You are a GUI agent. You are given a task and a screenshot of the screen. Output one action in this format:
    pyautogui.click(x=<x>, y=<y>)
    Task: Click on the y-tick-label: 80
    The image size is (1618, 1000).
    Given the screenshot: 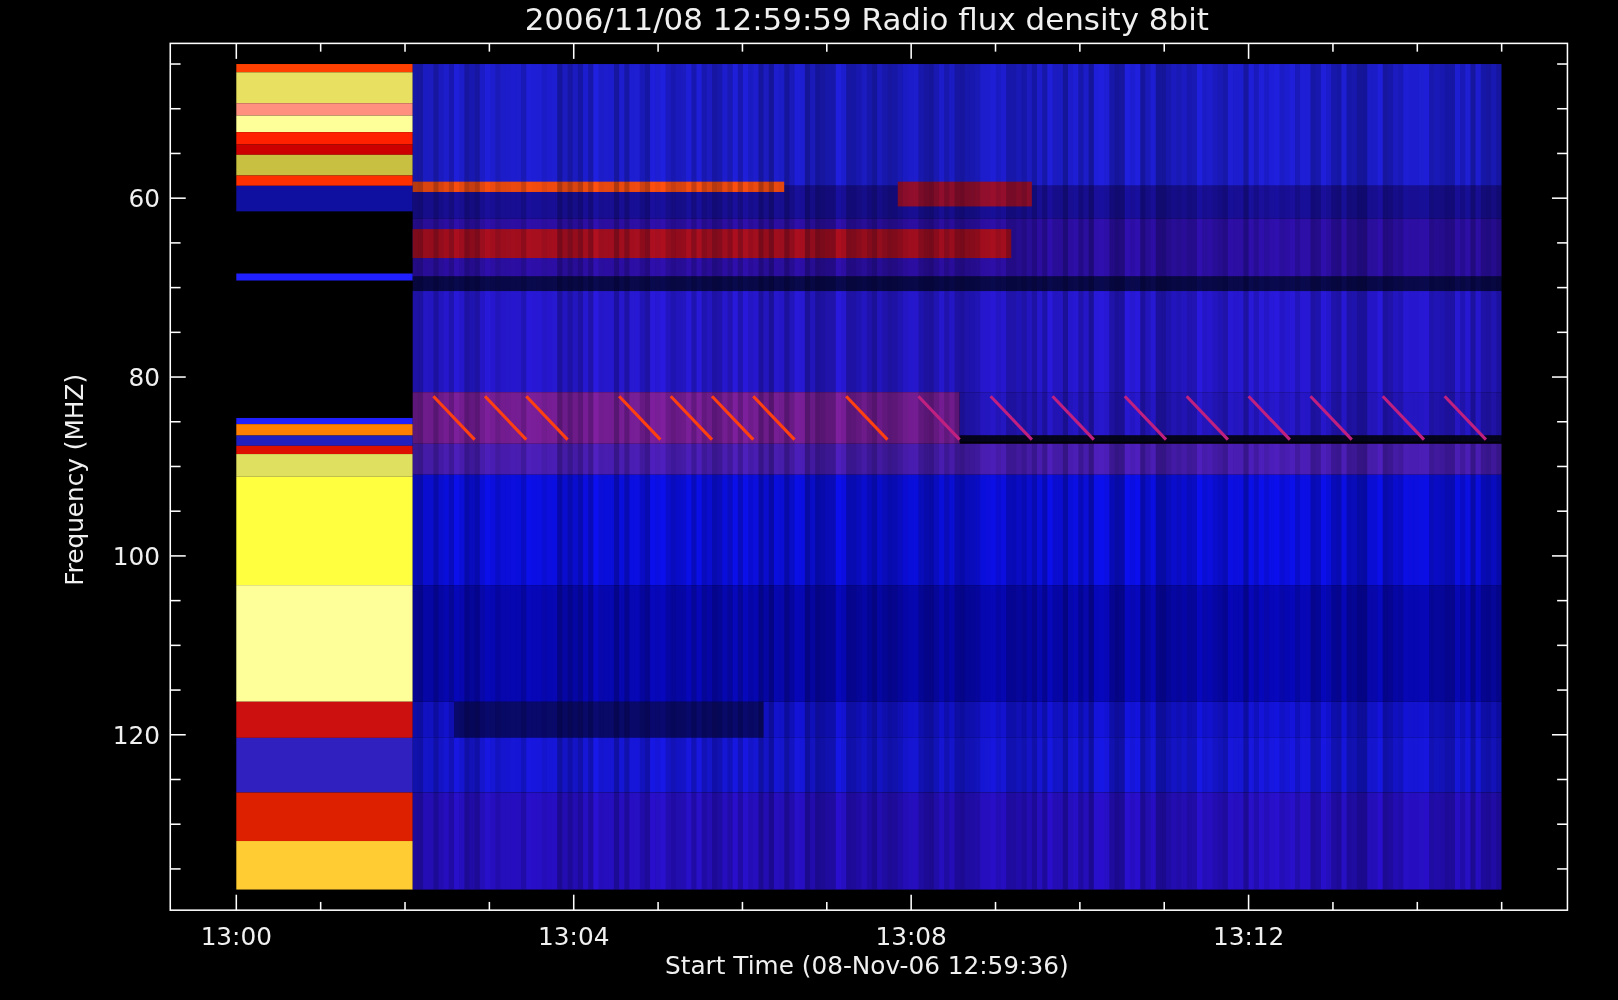 What is the action you would take?
    pyautogui.click(x=144, y=378)
    